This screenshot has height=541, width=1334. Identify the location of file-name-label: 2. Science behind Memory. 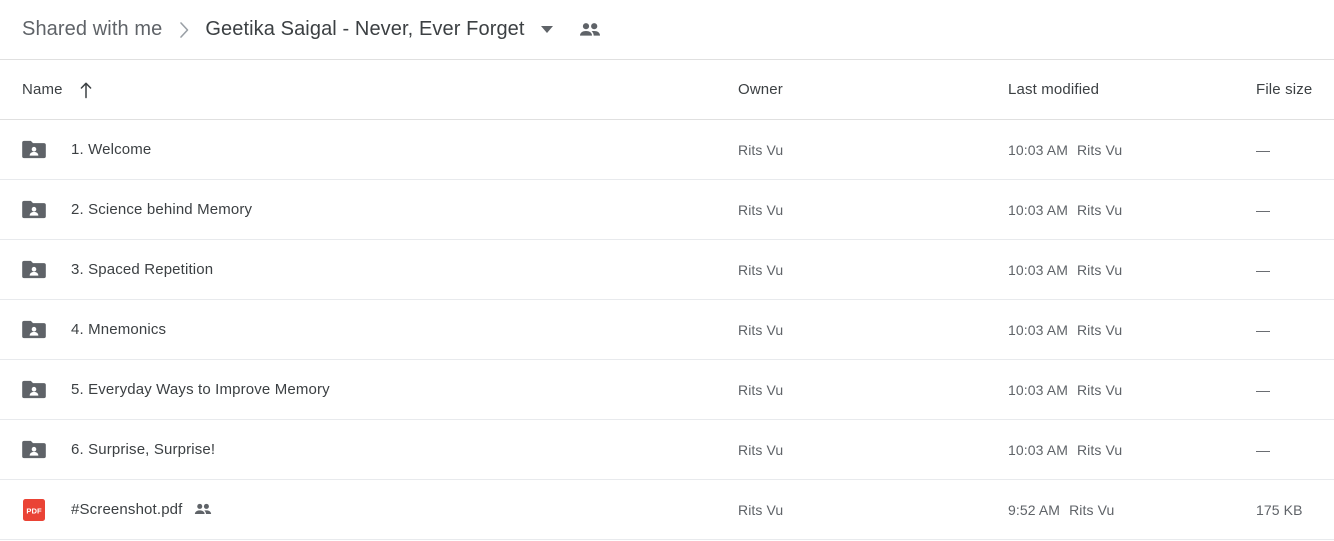
(162, 209).